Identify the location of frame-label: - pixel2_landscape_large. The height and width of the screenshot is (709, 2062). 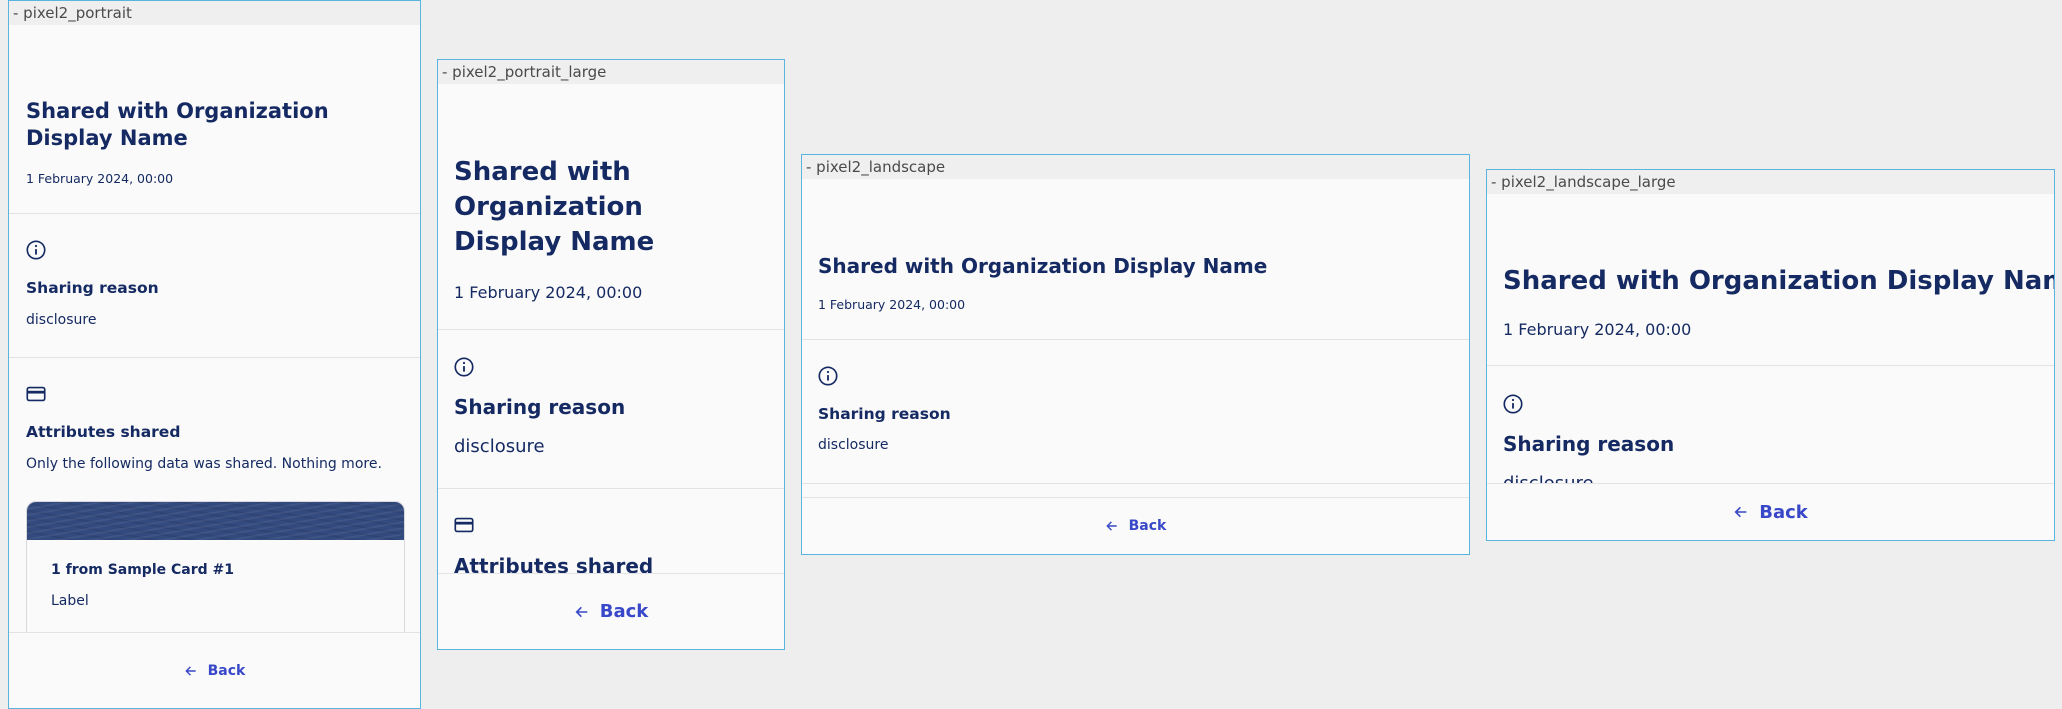
(1770, 182).